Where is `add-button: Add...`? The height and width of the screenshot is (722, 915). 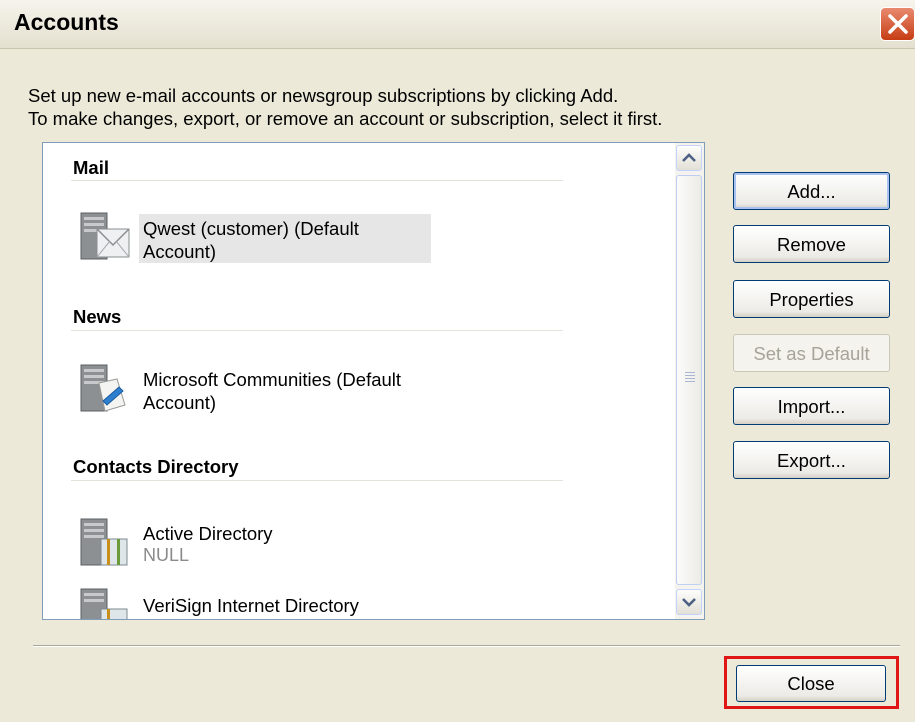
add-button: Add... is located at coordinates (811, 191).